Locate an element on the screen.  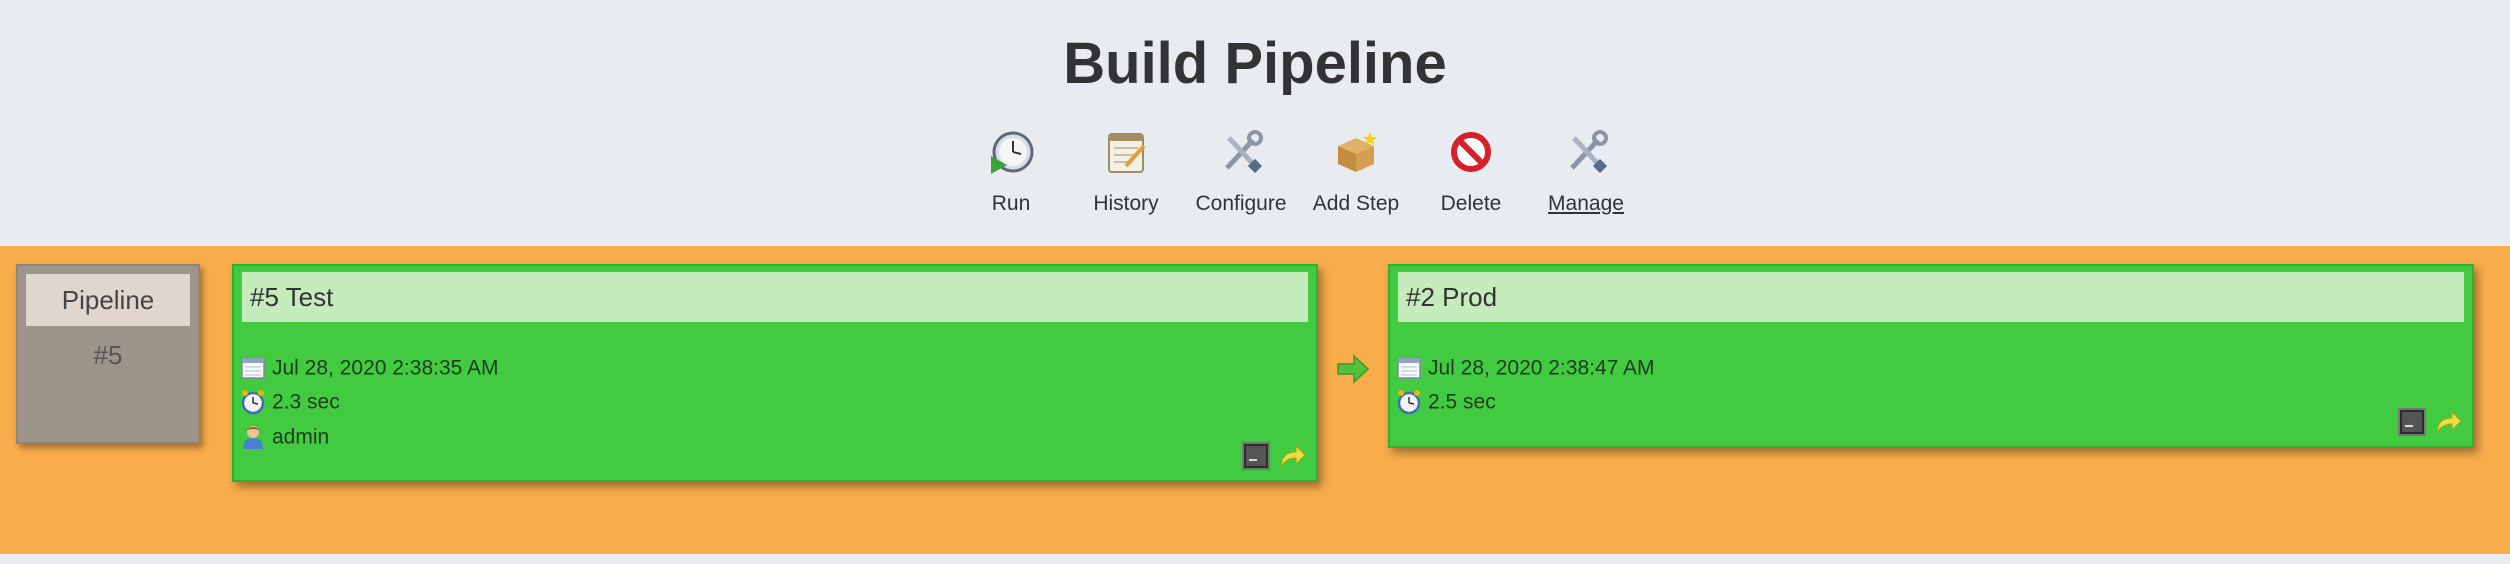
build-card-prod: #2 Prod Jul 28, 2020 2:38:47 AM 2.5 sec is located at coordinates (1931, 356).